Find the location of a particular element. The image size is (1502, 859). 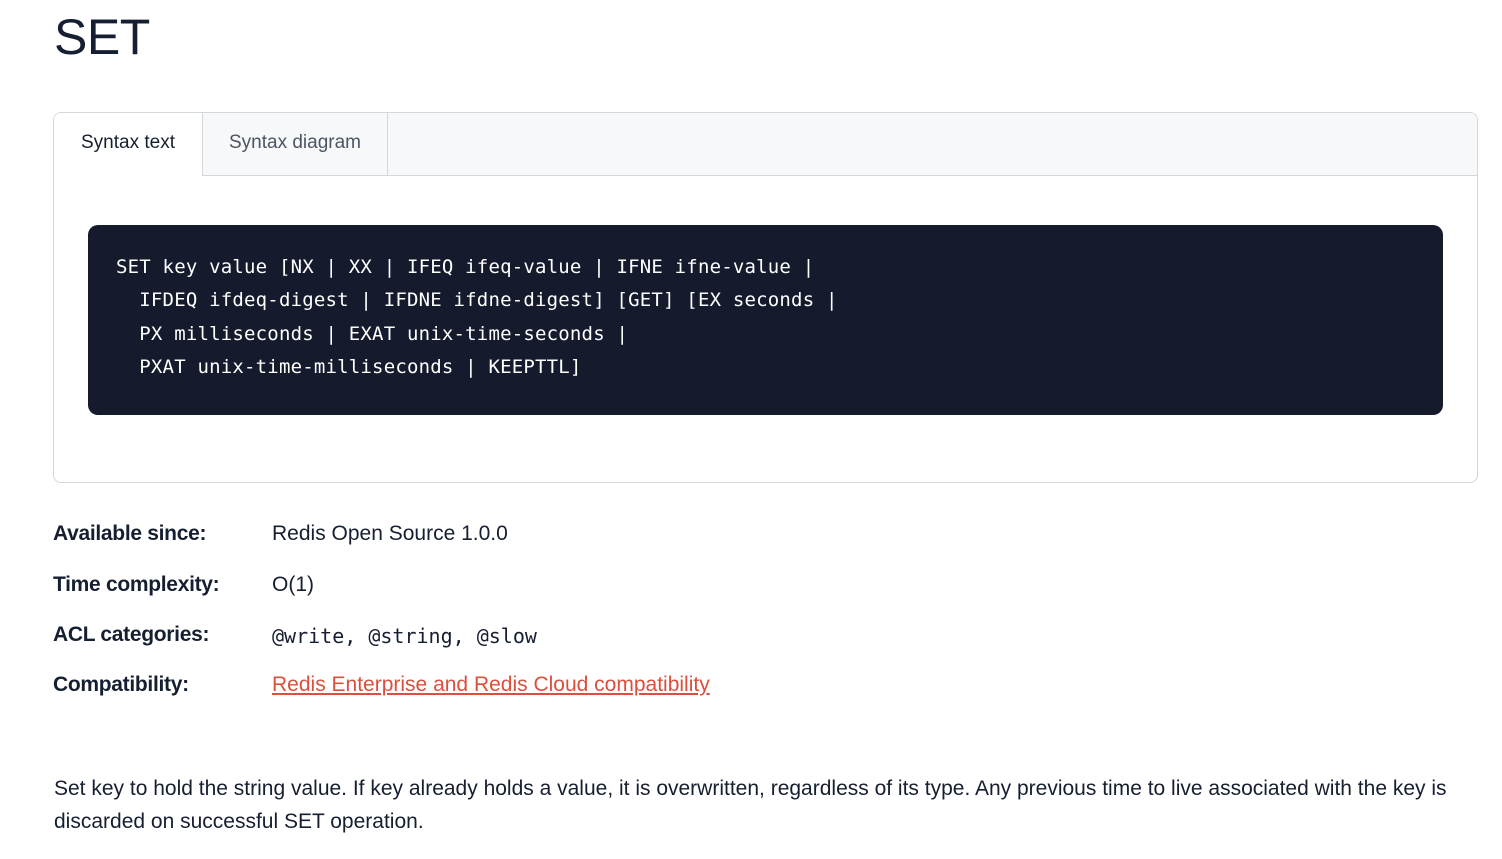

time-complexity-value: O(1) is located at coordinates (293, 584).